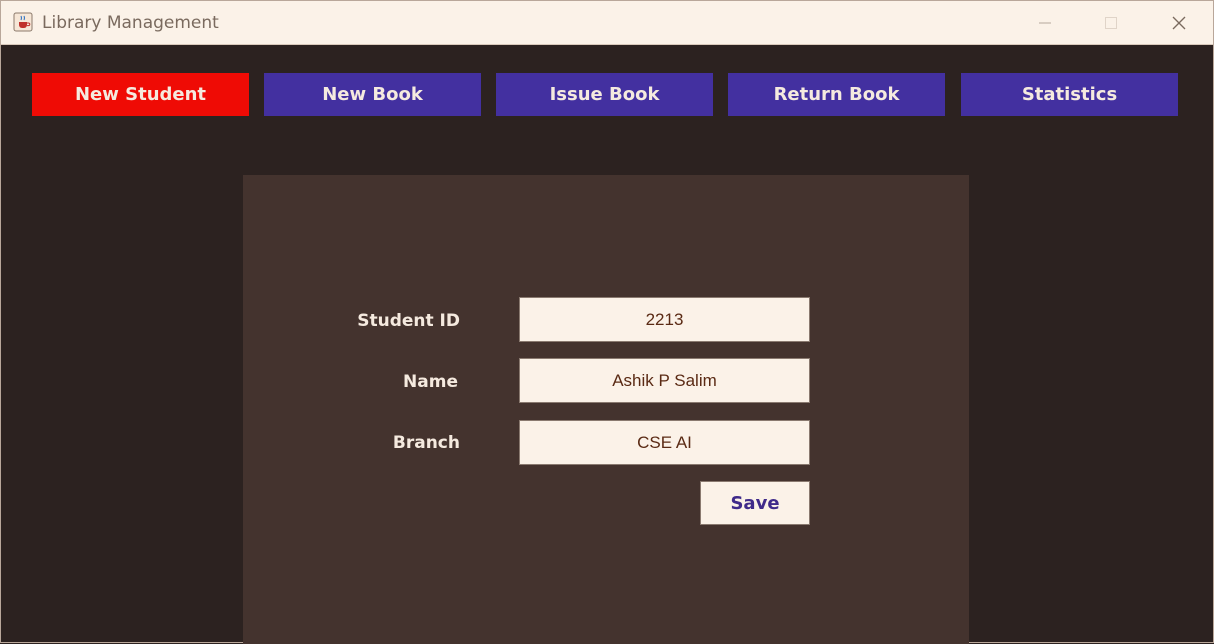  What do you see at coordinates (140, 94) in the screenshot?
I see `nav-new-student-button: New Student` at bounding box center [140, 94].